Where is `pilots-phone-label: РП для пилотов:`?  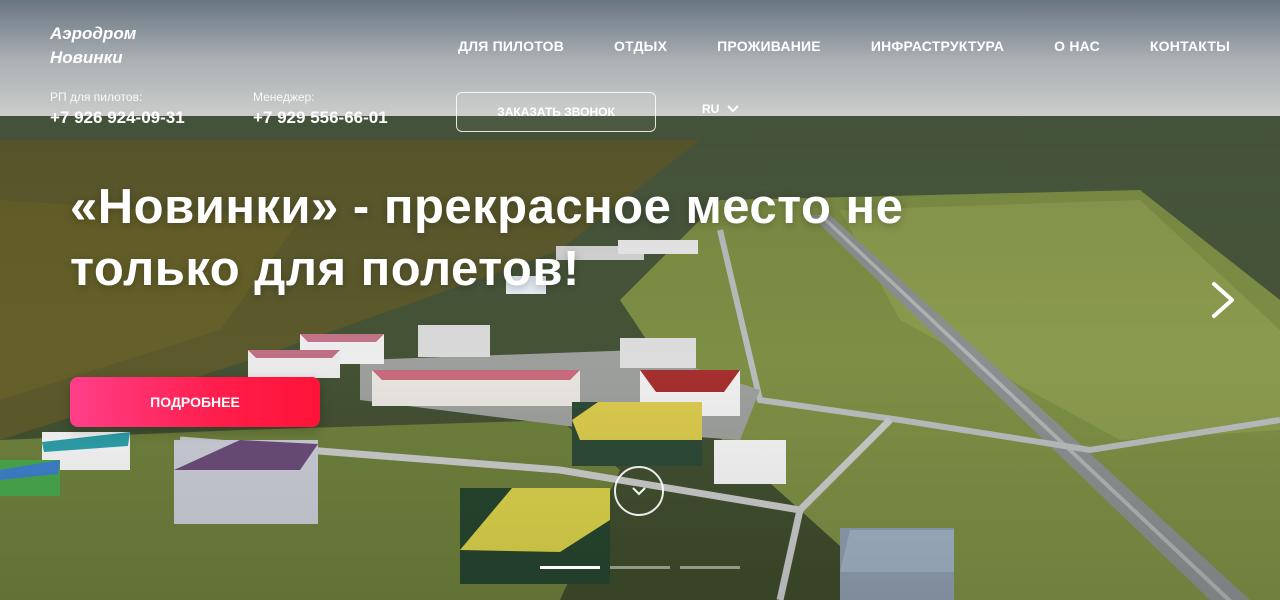 pilots-phone-label: РП для пилотов: is located at coordinates (96, 97).